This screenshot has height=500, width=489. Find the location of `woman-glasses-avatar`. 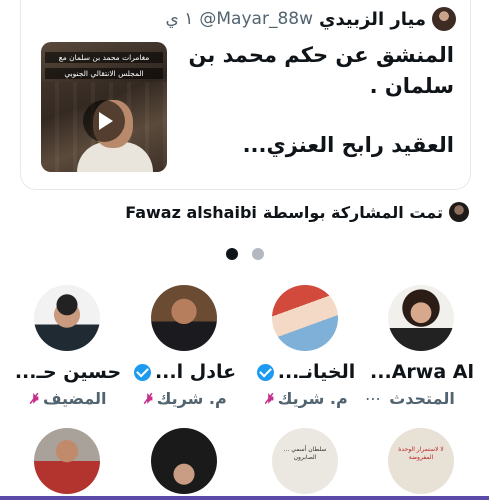

woman-glasses-avatar is located at coordinates (421, 318).